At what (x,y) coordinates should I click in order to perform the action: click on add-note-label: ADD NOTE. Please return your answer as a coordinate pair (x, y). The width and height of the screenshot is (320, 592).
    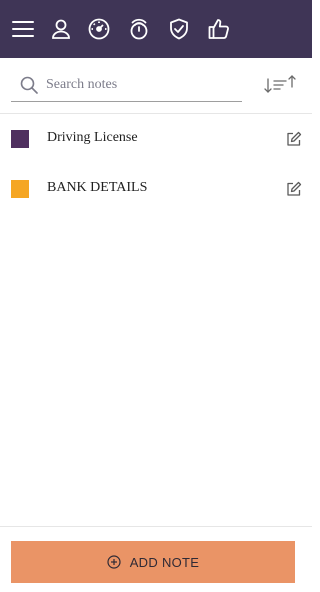
    Looking at the image, I should click on (164, 562).